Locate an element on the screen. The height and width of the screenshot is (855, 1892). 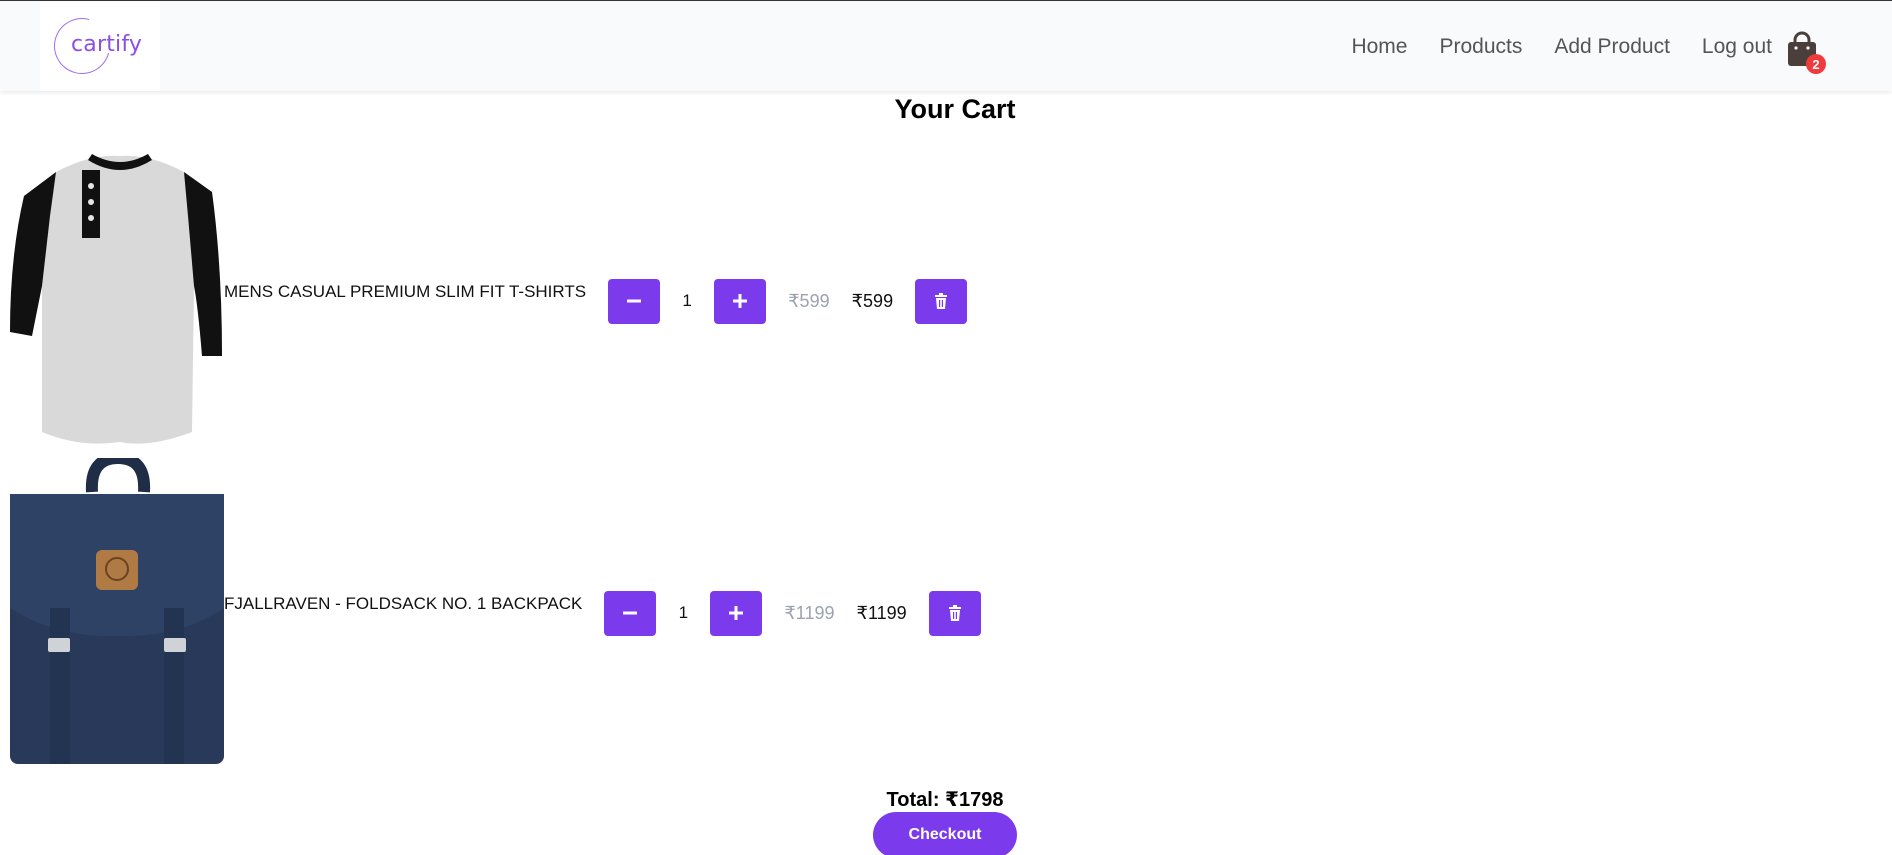
nav-home-link: Home is located at coordinates (1379, 47).